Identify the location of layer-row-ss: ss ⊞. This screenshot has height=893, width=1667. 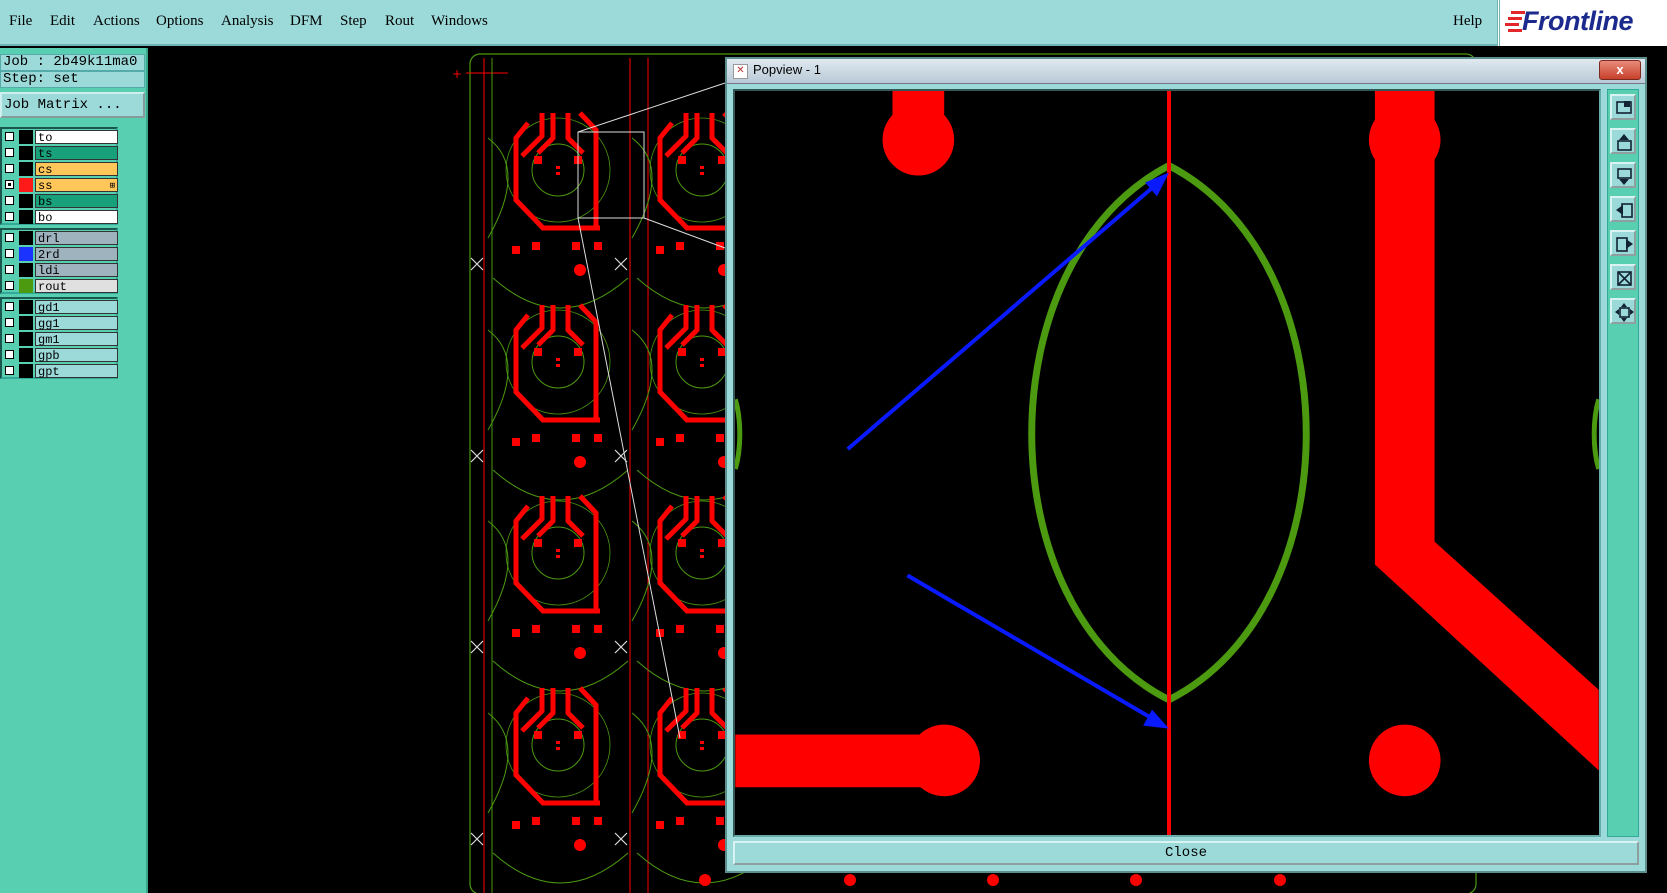
(60, 185).